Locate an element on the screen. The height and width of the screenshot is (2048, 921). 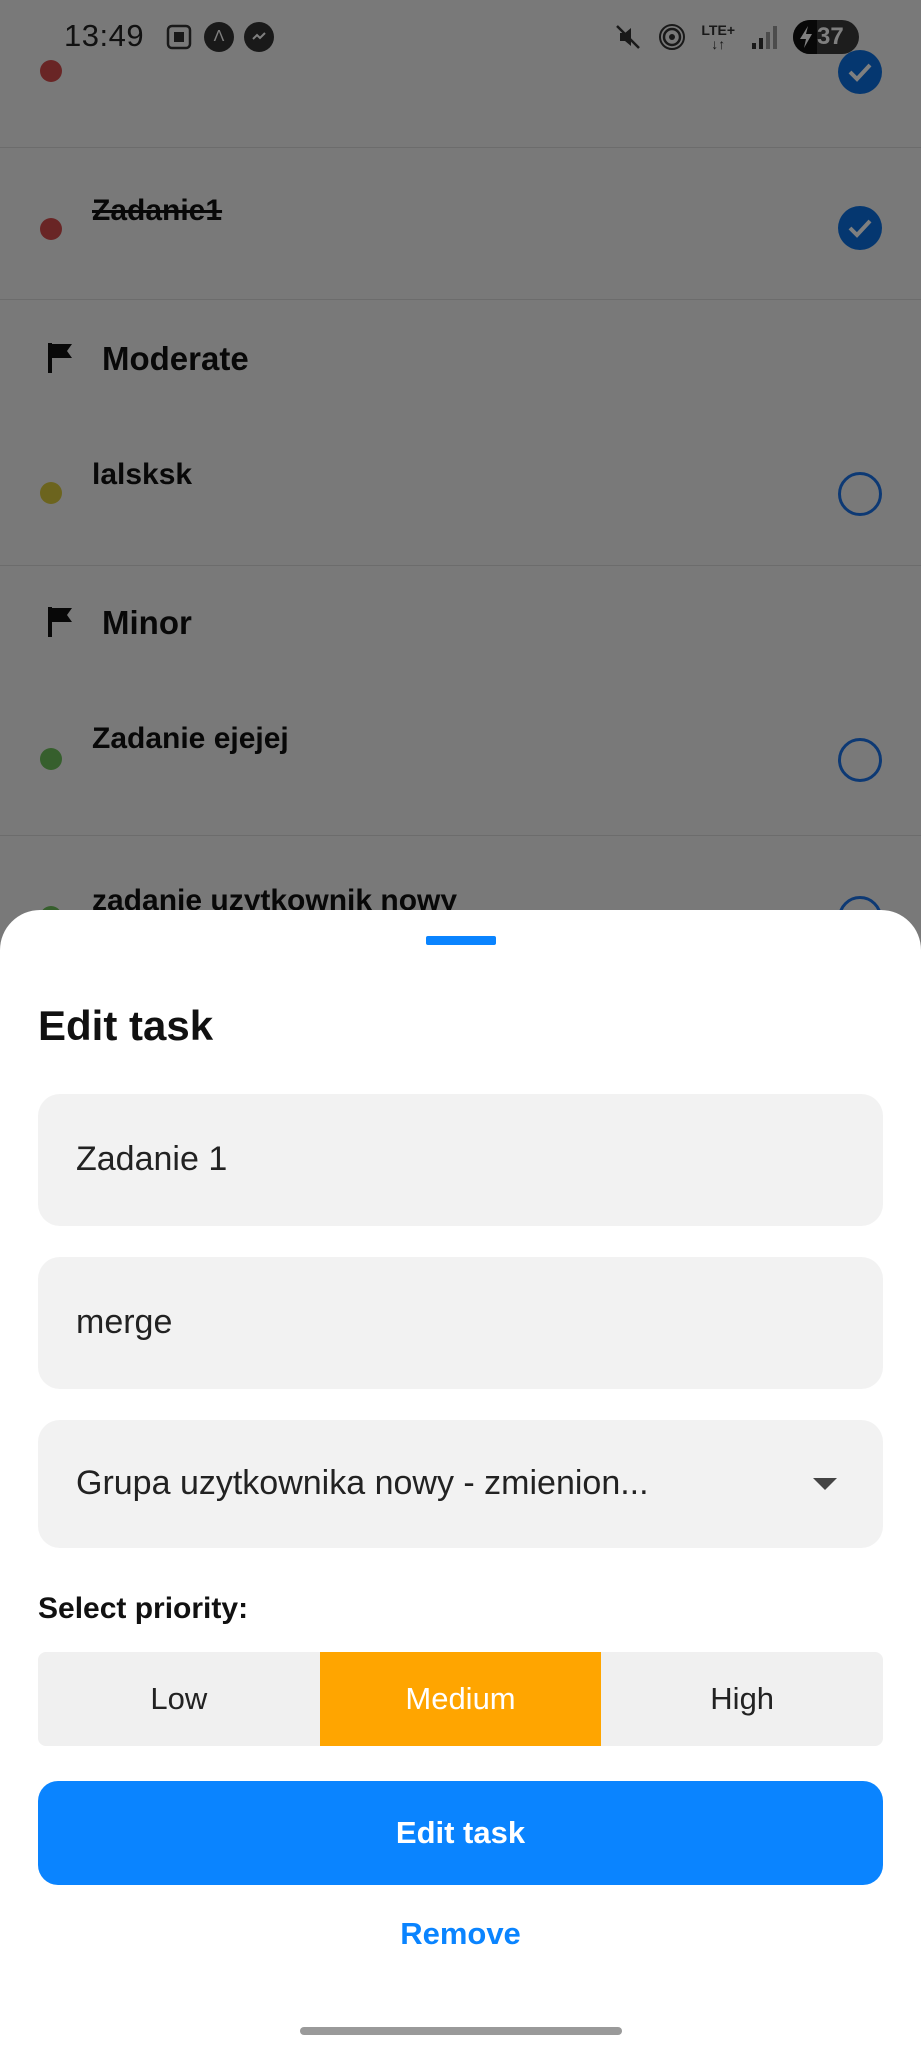
sheet-title: Edit task is located at coordinates (126, 1025).